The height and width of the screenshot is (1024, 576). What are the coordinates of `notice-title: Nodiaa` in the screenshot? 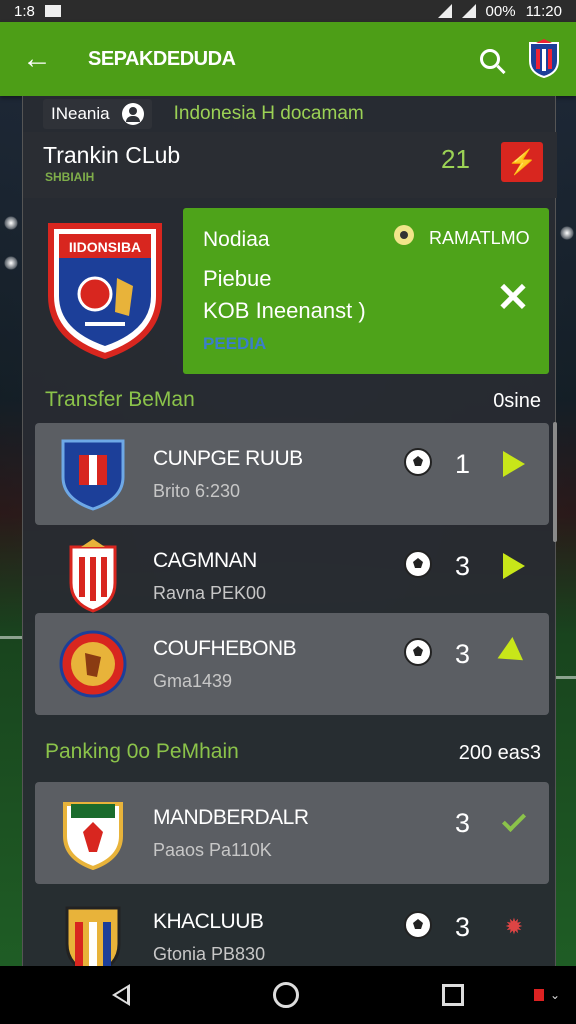 It's located at (236, 239).